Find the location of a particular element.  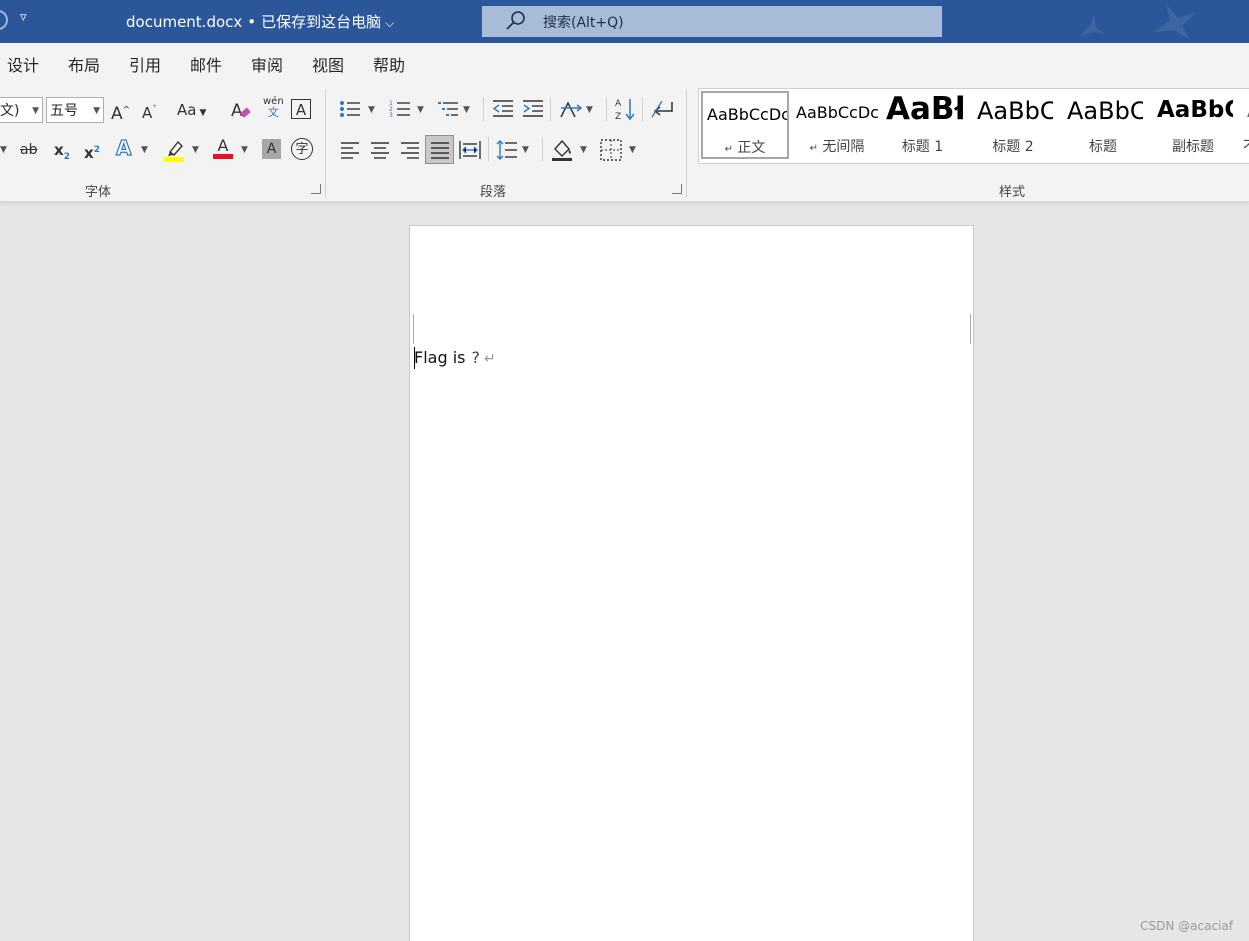

grow-font-icon: A^ is located at coordinates (121, 113).